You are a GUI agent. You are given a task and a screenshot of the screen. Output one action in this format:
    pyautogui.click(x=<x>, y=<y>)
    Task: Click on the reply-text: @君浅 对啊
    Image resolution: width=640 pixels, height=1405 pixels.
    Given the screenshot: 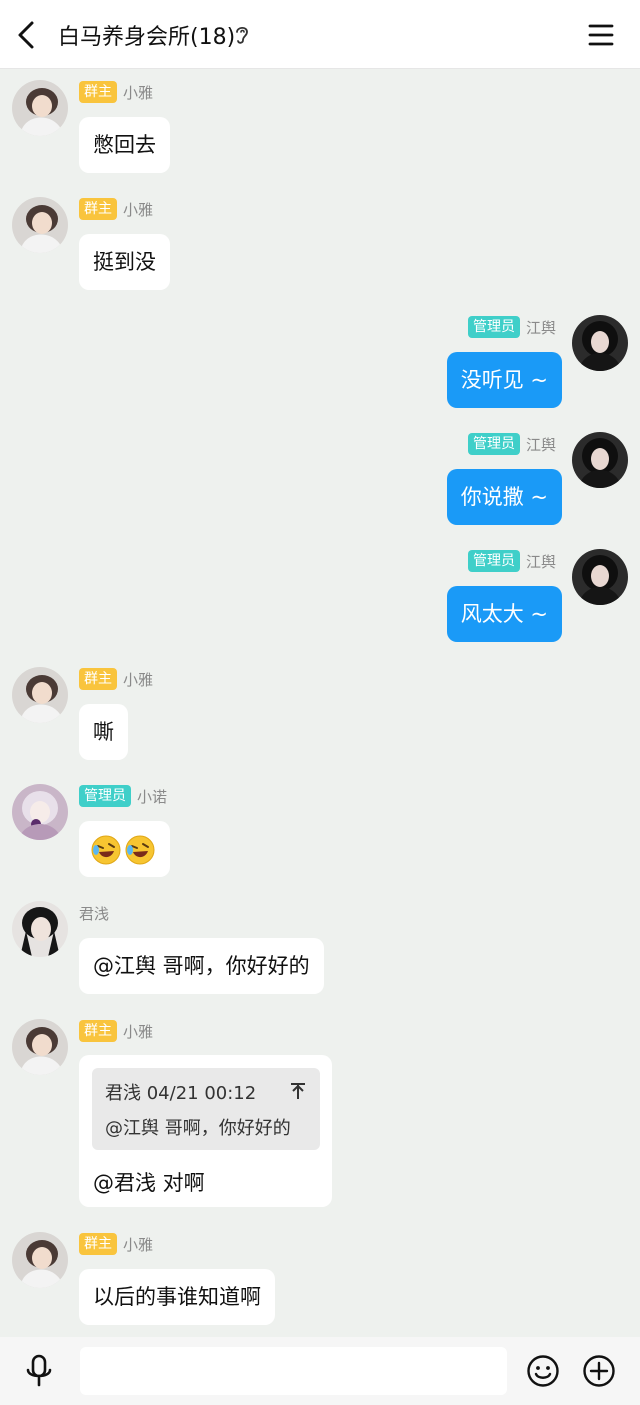 What is the action you would take?
    pyautogui.click(x=149, y=1183)
    